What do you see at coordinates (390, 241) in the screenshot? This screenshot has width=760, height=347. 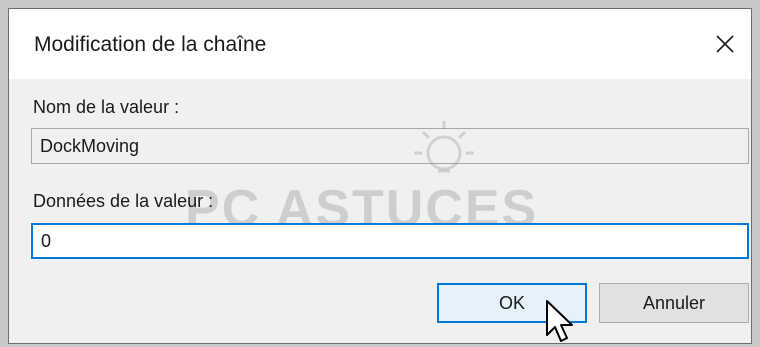 I see `value-data-input: 0` at bounding box center [390, 241].